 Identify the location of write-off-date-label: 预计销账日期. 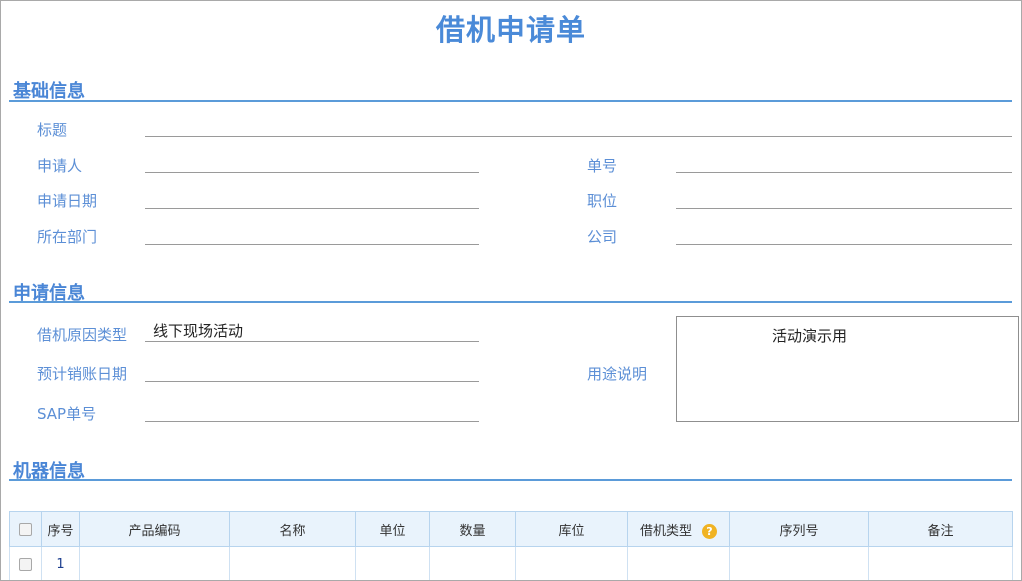
(82, 374).